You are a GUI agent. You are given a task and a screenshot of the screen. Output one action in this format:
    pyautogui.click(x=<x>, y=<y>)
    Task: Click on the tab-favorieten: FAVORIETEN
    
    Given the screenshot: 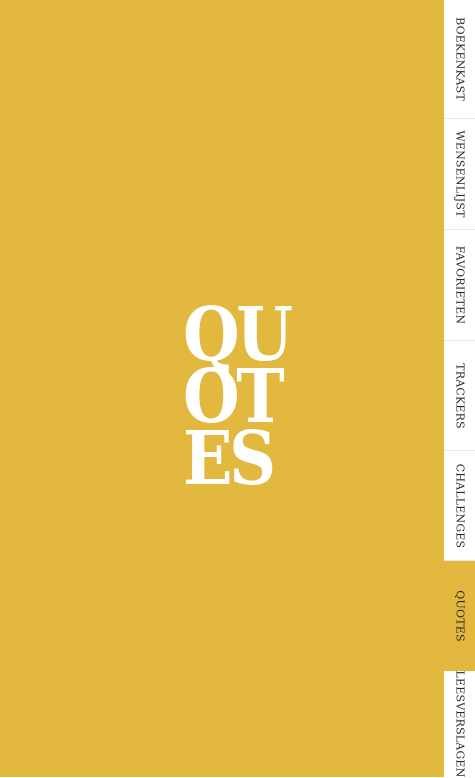 What is the action you would take?
    pyautogui.click(x=459, y=285)
    